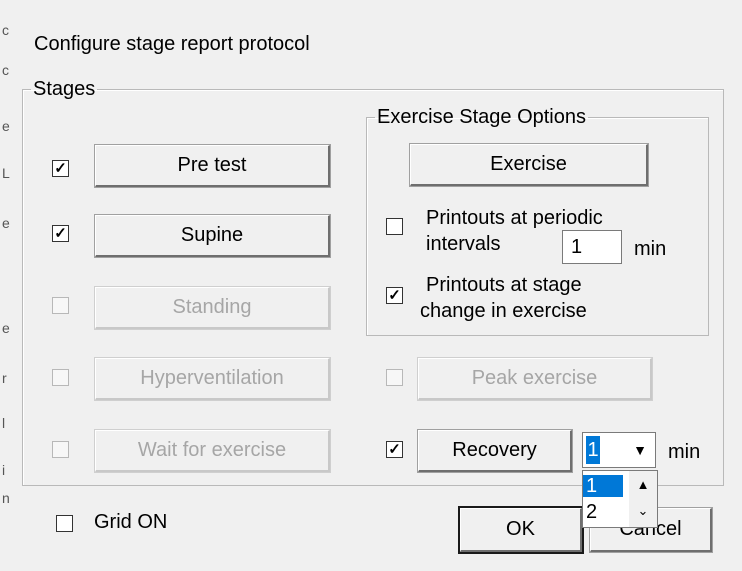  I want to click on hyperventilation-checkbox, so click(60, 377).